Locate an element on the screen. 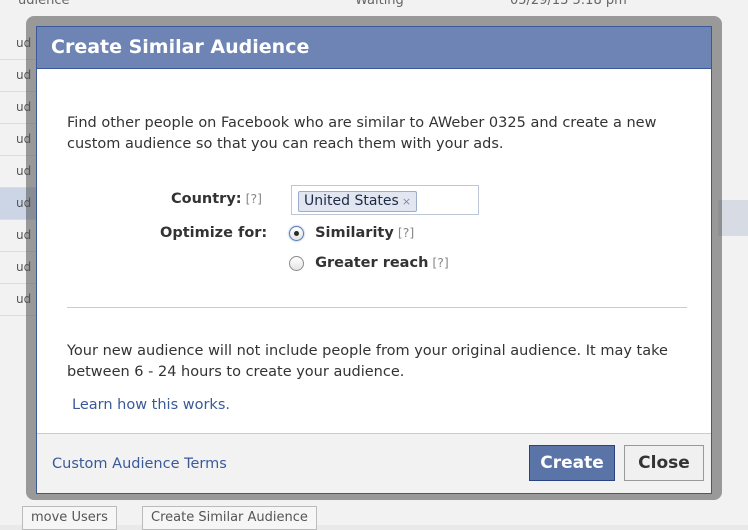  dialog-title: Create Similar Audience is located at coordinates (180, 47).